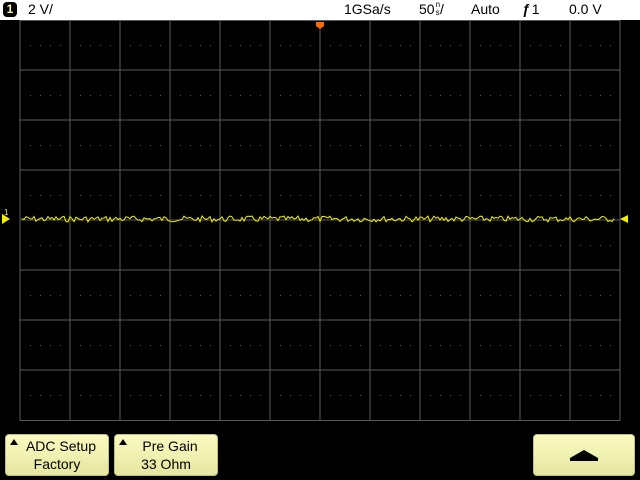 The height and width of the screenshot is (480, 640). What do you see at coordinates (624, 219) in the screenshot?
I see `trigger-level-marker` at bounding box center [624, 219].